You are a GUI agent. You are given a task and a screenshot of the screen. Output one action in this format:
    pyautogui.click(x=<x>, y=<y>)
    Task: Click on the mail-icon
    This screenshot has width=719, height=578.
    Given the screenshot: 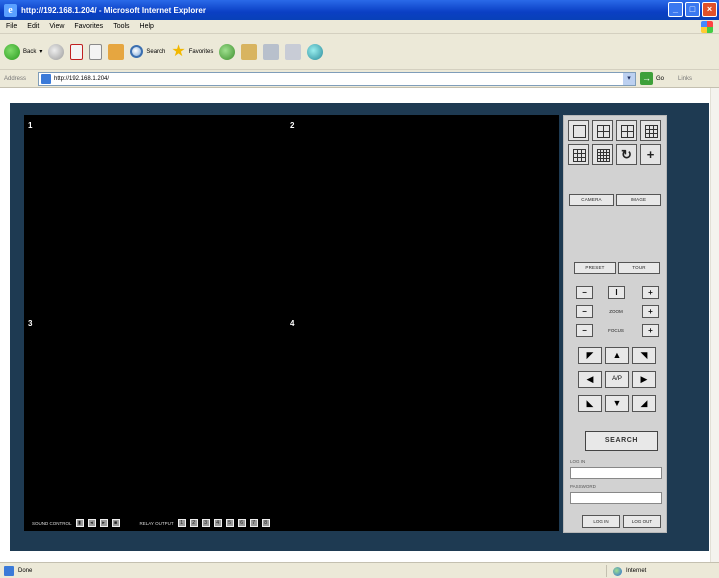 What is the action you would take?
    pyautogui.click(x=249, y=51)
    